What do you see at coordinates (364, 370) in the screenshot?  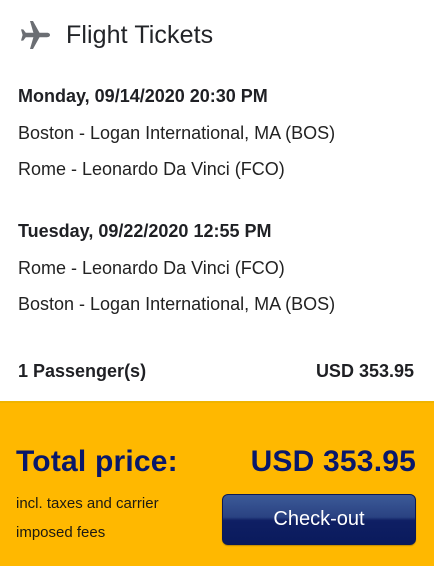 I see `passengers-price: USD 353.95` at bounding box center [364, 370].